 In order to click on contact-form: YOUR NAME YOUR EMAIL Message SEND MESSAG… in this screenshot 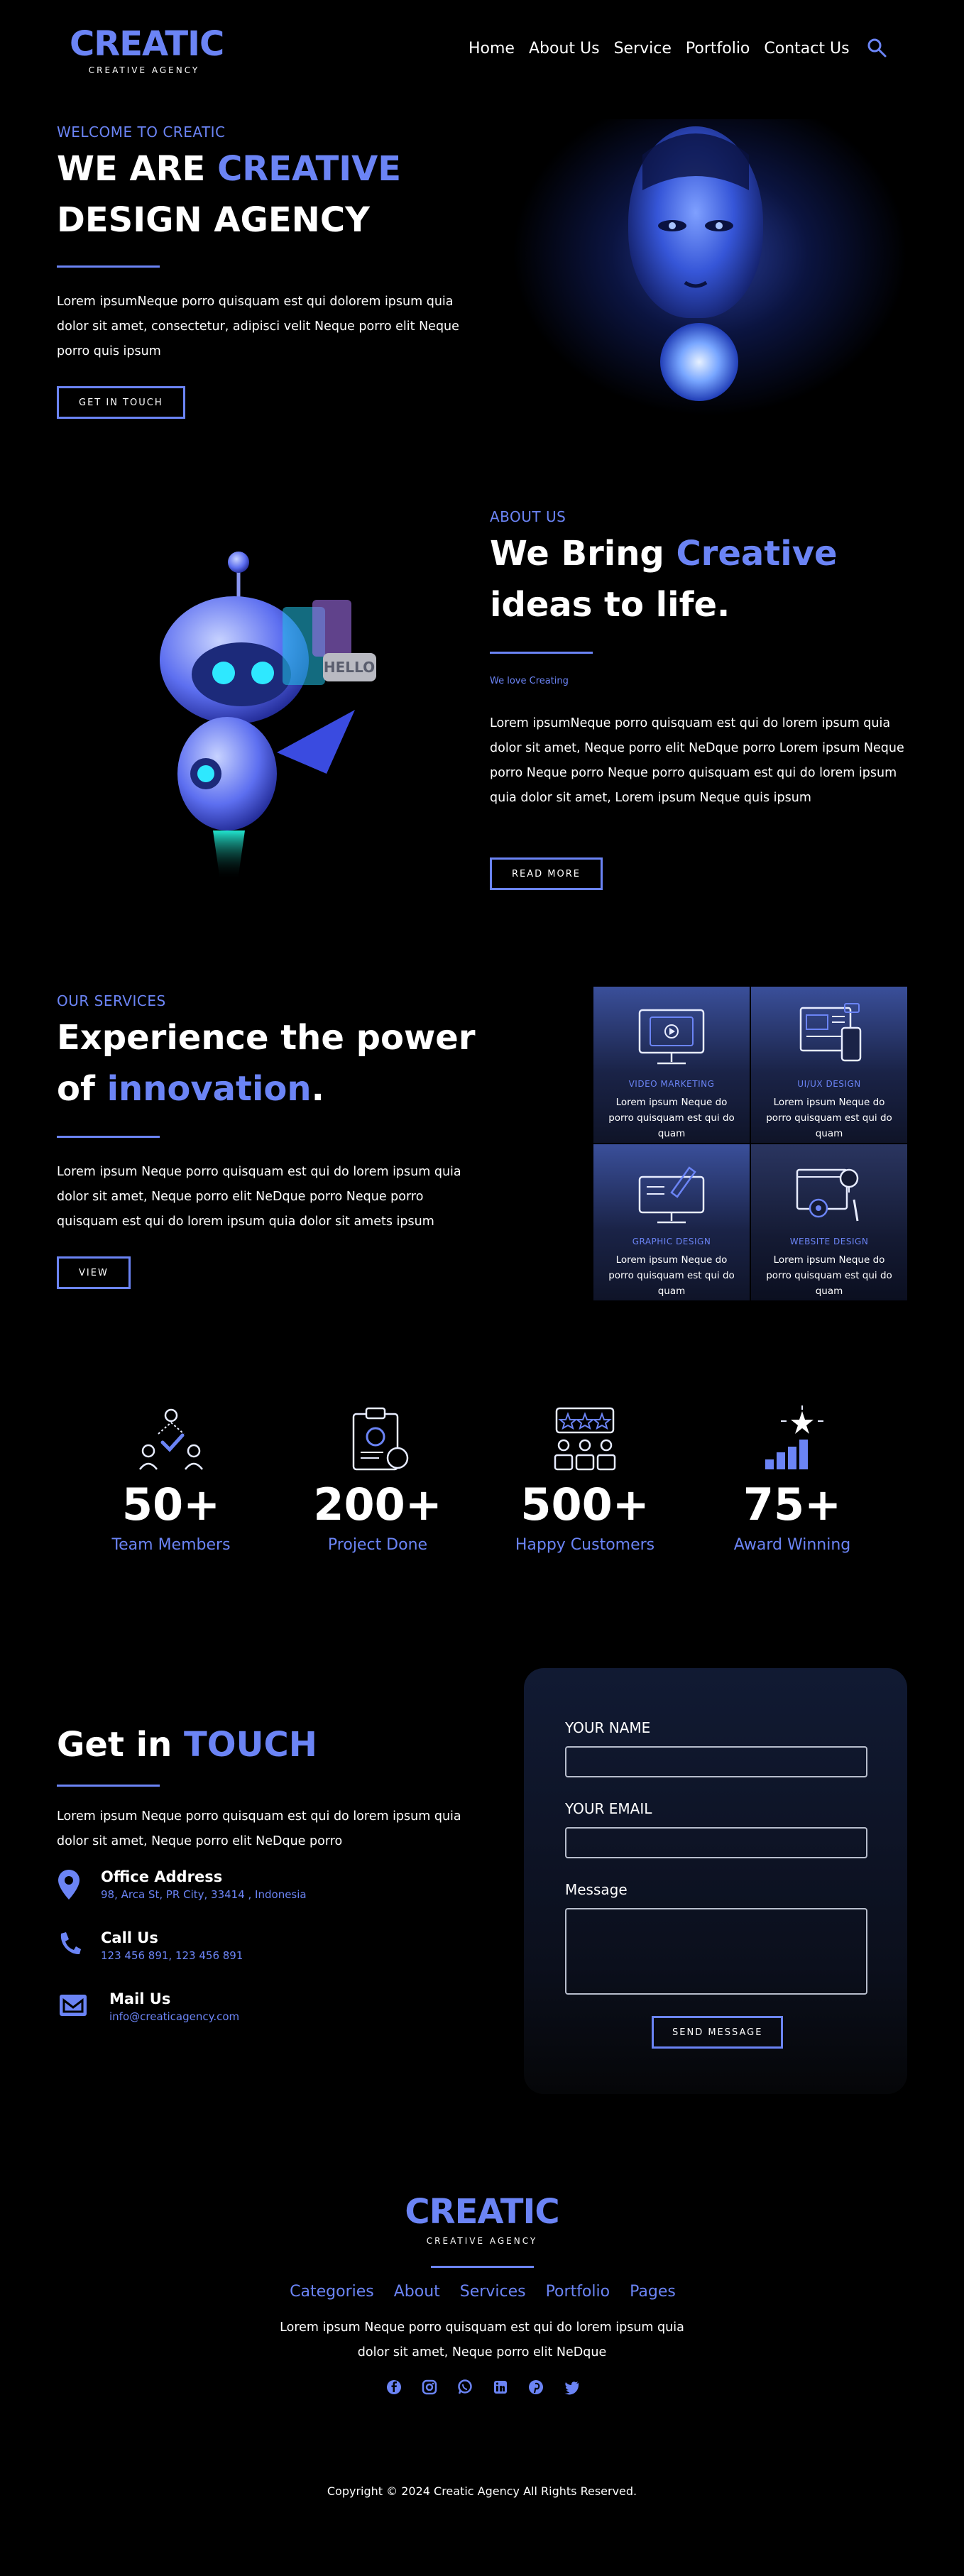, I will do `click(716, 1881)`.